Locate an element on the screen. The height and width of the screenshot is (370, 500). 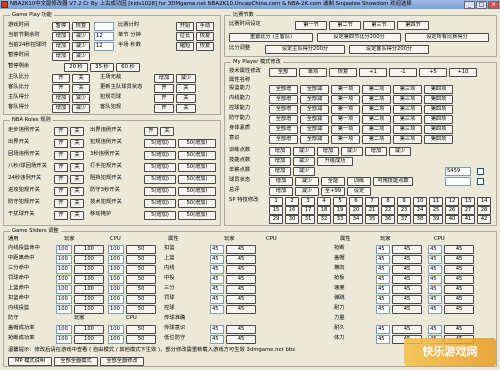
mp-sp-button: 11 is located at coordinates (436, 201).